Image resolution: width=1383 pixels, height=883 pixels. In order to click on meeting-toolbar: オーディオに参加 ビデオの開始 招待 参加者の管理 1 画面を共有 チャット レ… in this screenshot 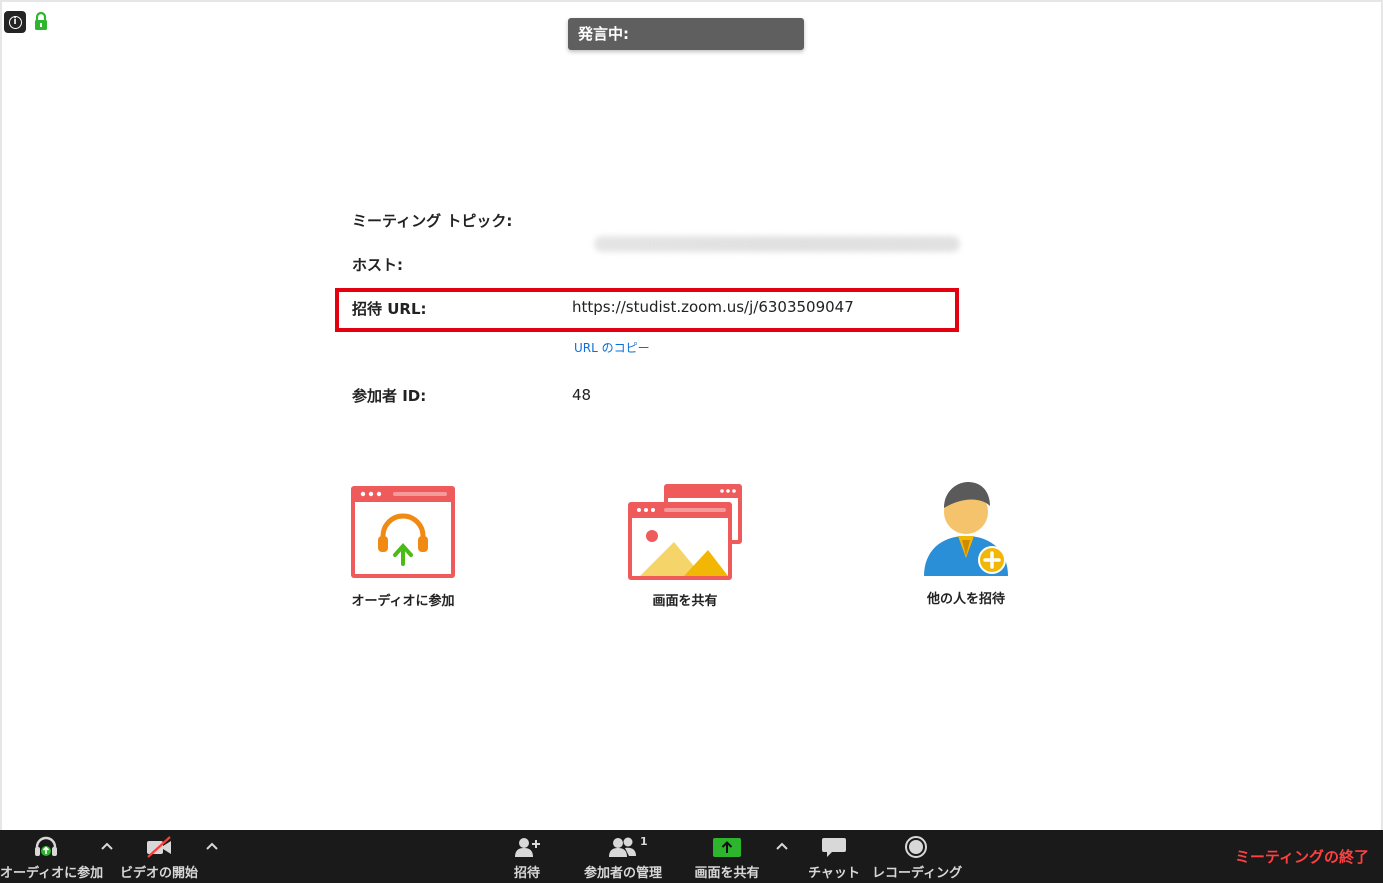, I will do `click(691, 856)`.